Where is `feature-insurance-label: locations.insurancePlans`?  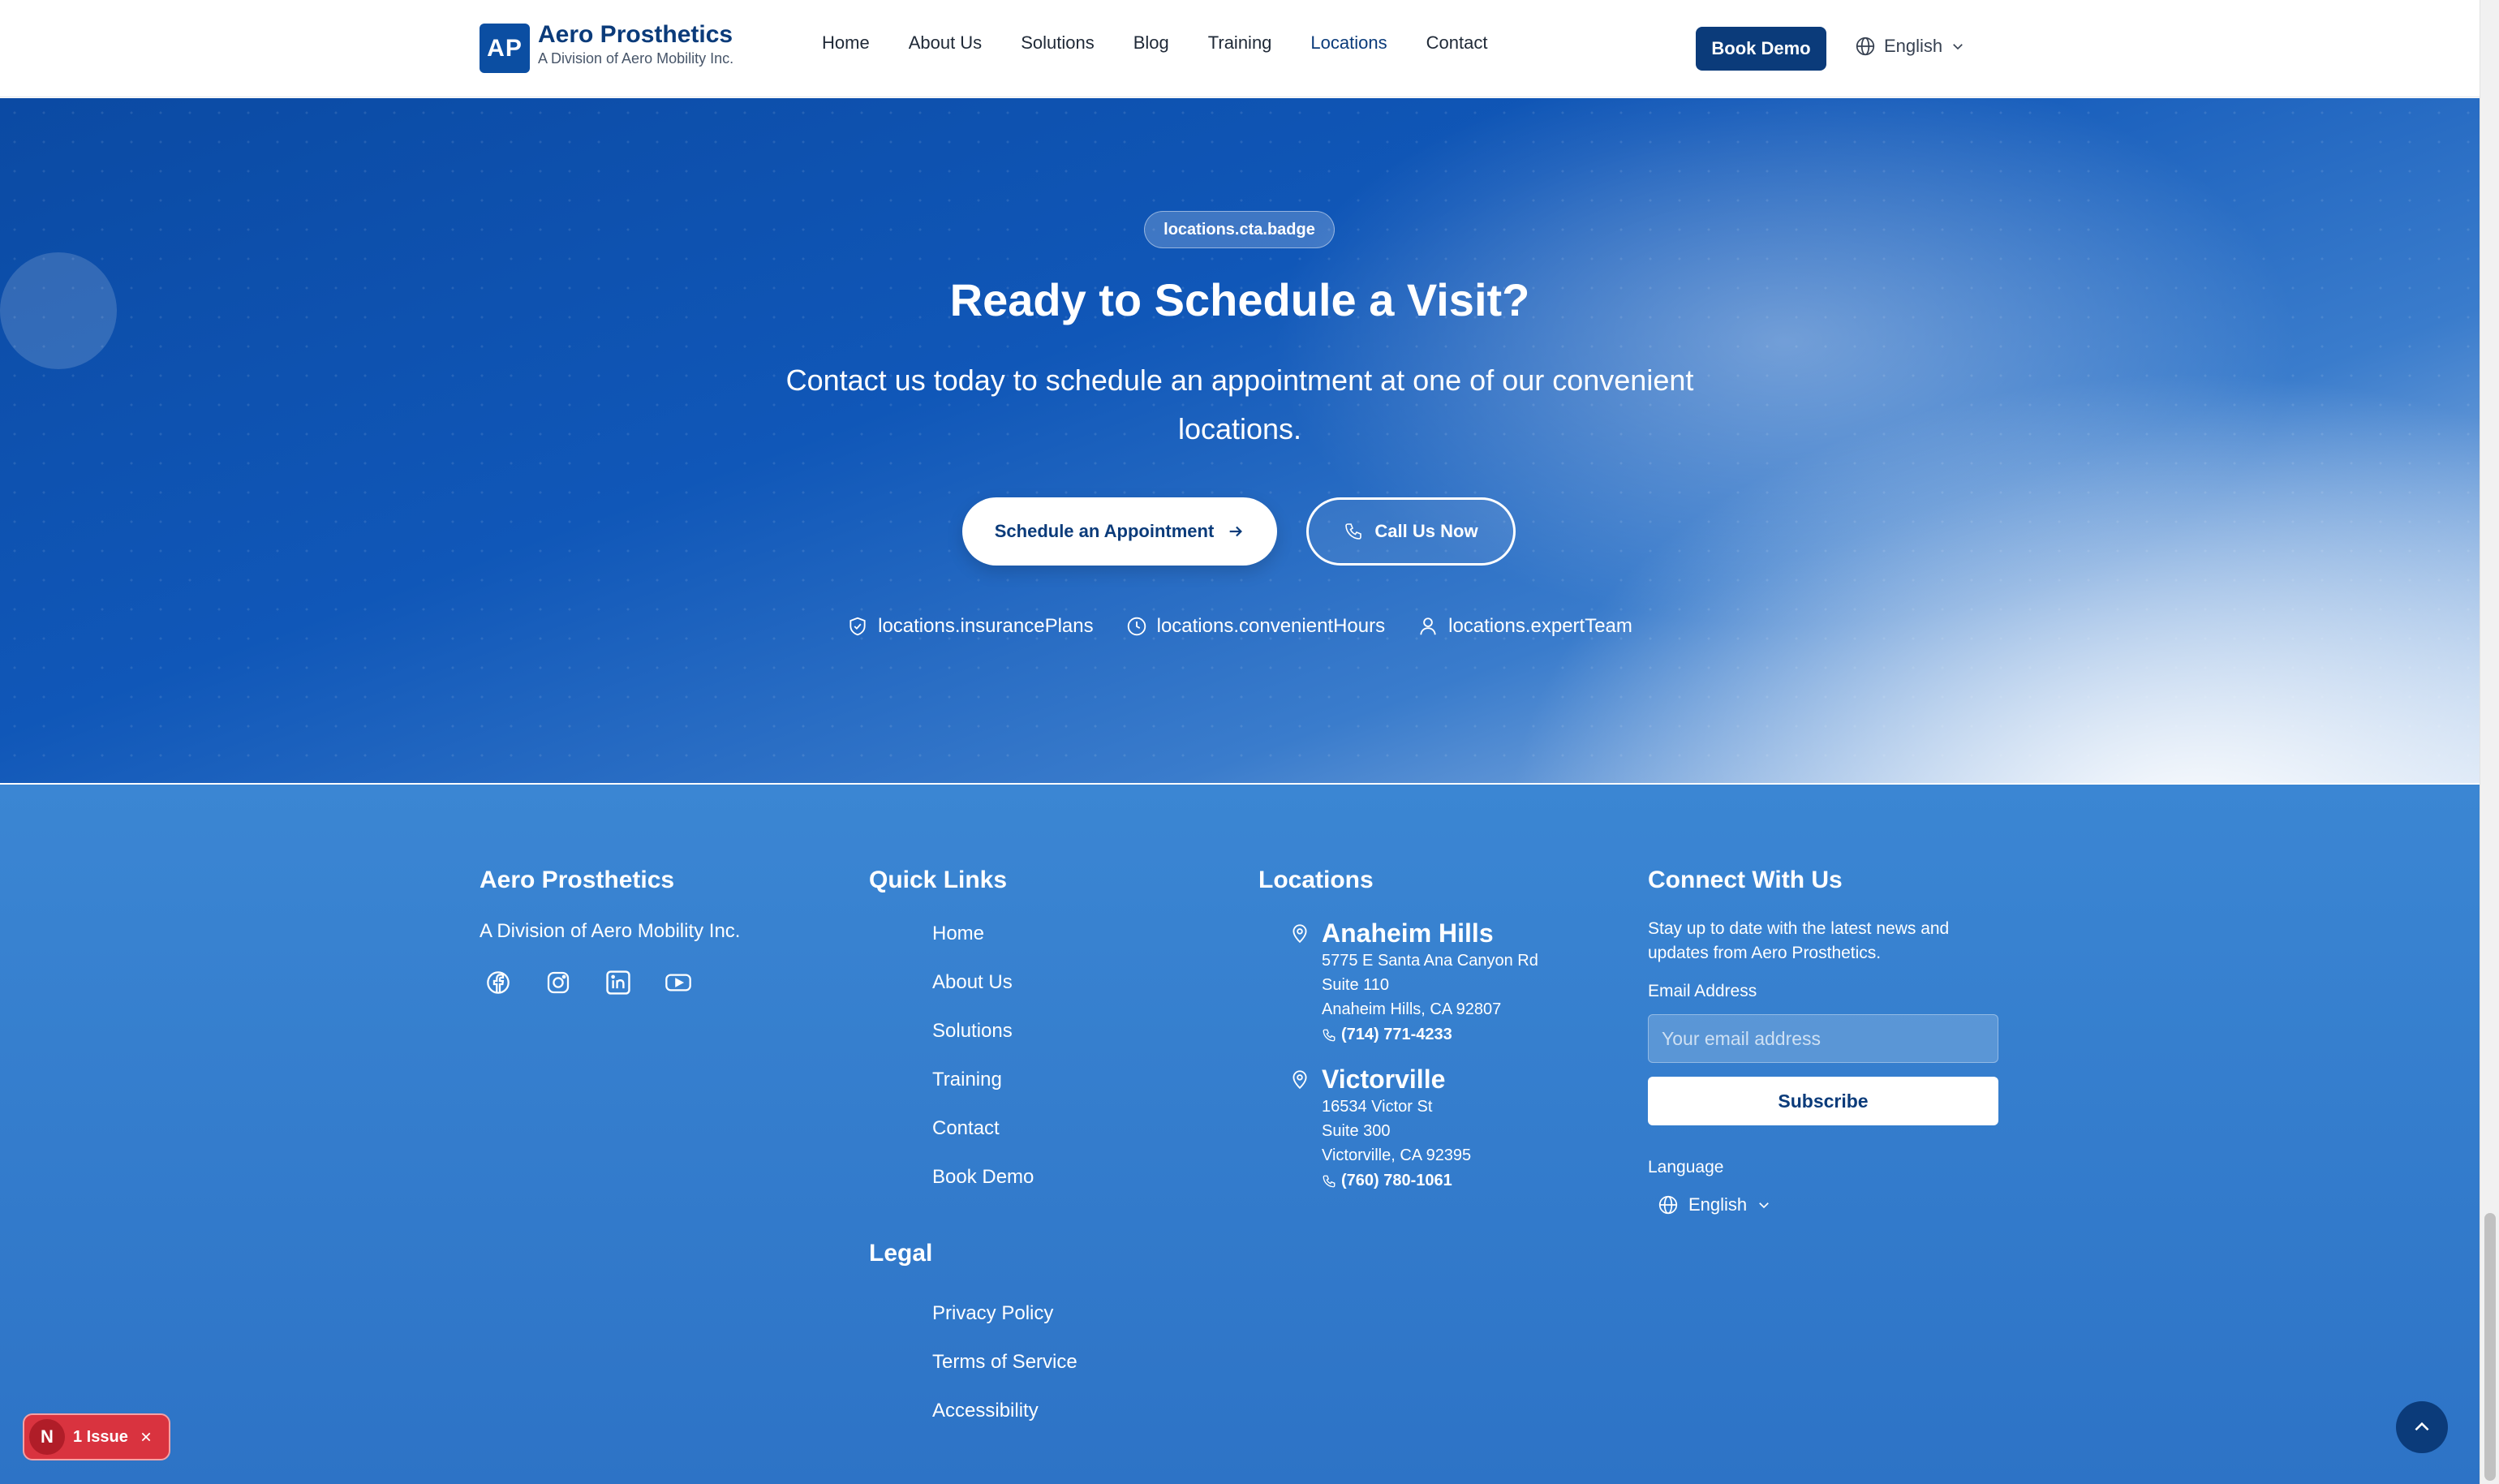 feature-insurance-label: locations.insurancePlans is located at coordinates (986, 626).